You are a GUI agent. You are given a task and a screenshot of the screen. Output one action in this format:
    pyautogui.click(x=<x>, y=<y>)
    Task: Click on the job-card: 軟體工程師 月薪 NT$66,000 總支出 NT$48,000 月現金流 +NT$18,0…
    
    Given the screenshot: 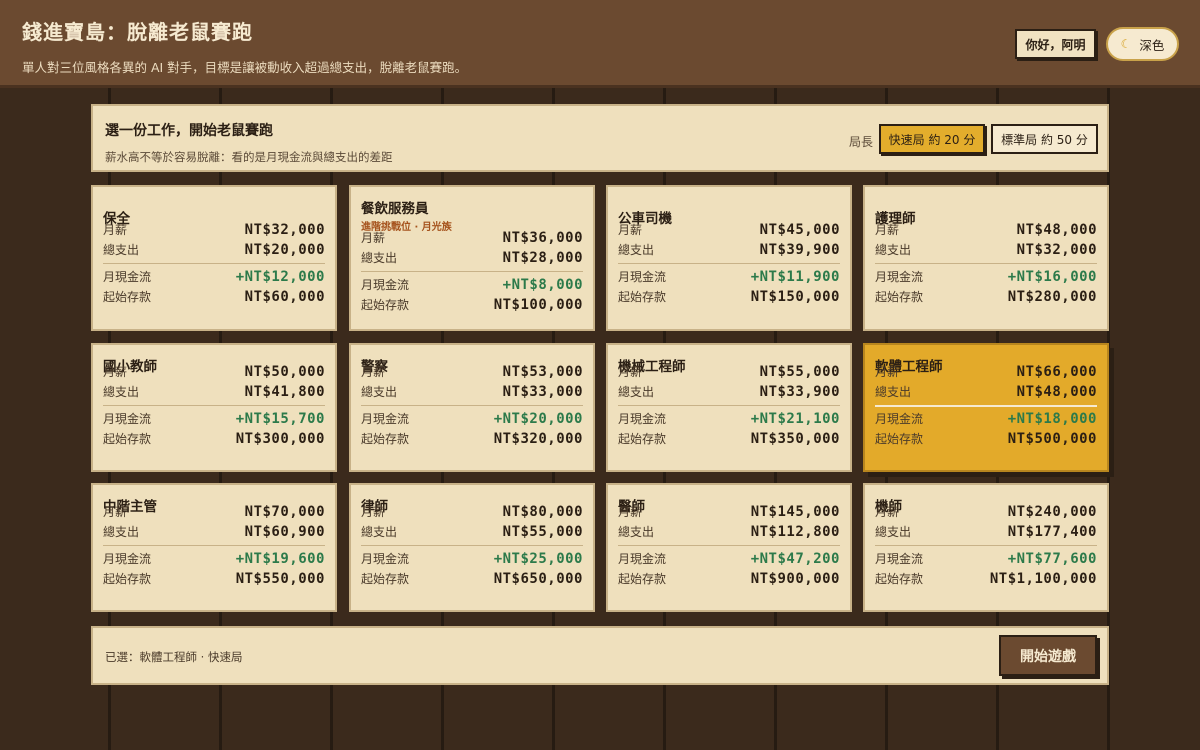 What is the action you would take?
    pyautogui.click(x=986, y=407)
    